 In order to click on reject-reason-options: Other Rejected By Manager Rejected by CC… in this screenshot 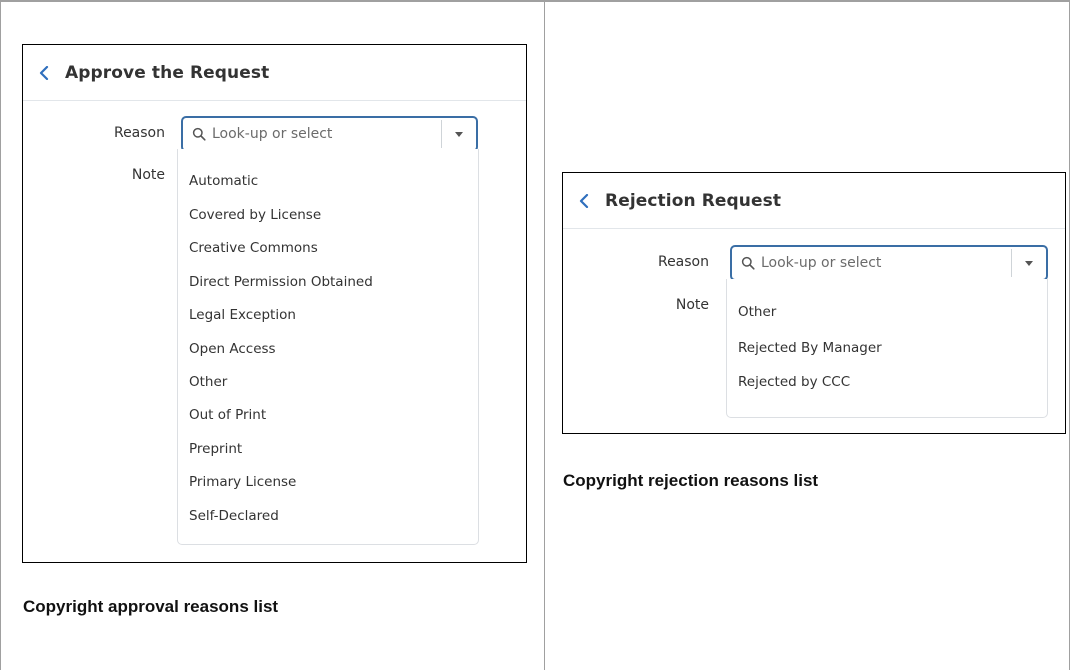, I will do `click(887, 348)`.